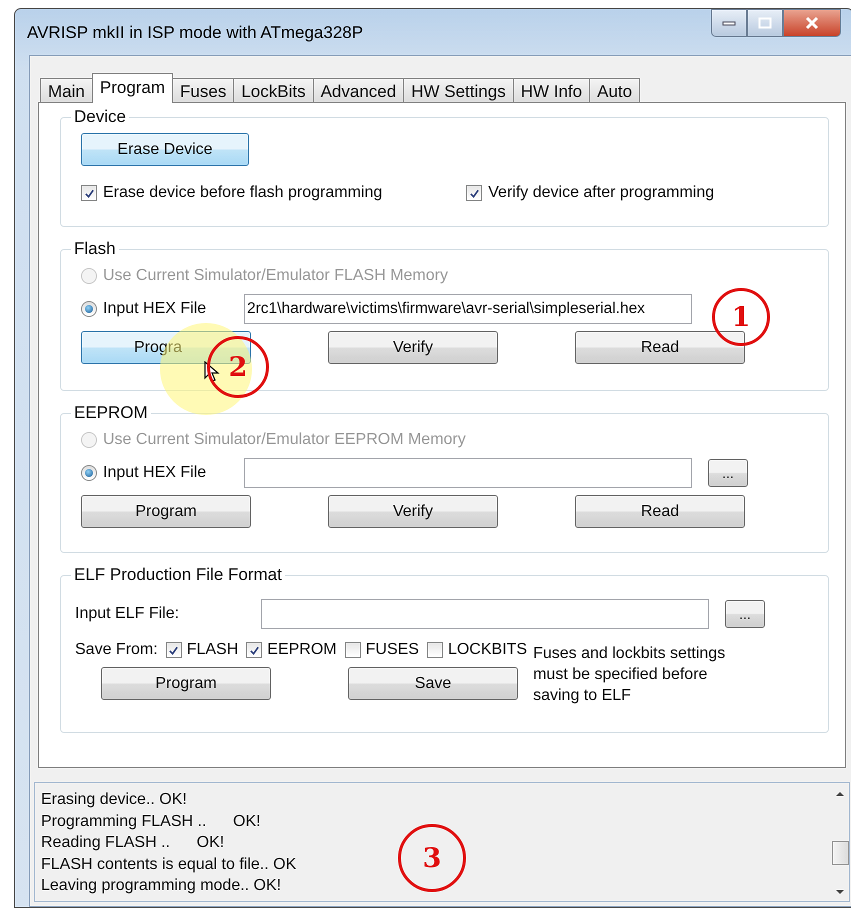  What do you see at coordinates (168, 864) in the screenshot?
I see `log-line: FLASH contents is equal to file.. OK` at bounding box center [168, 864].